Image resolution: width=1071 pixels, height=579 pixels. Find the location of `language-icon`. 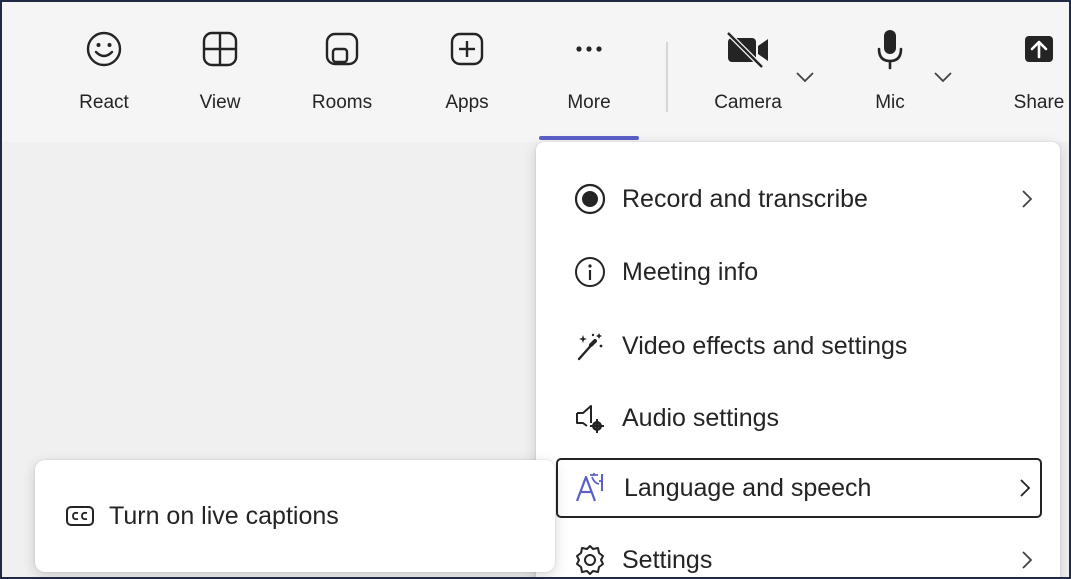

language-icon is located at coordinates (592, 488).